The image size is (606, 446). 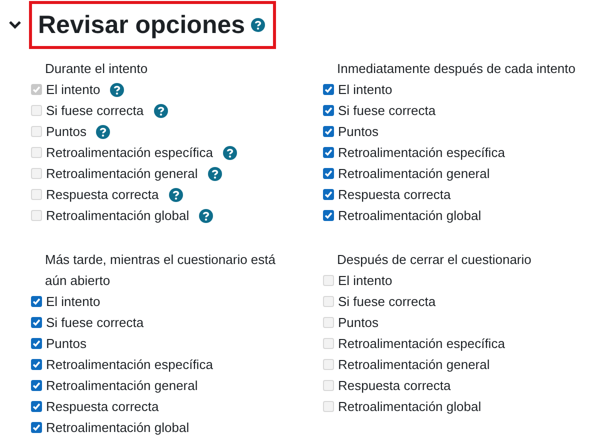 I want to click on group-heading: Durante el intento, so click(x=96, y=69).